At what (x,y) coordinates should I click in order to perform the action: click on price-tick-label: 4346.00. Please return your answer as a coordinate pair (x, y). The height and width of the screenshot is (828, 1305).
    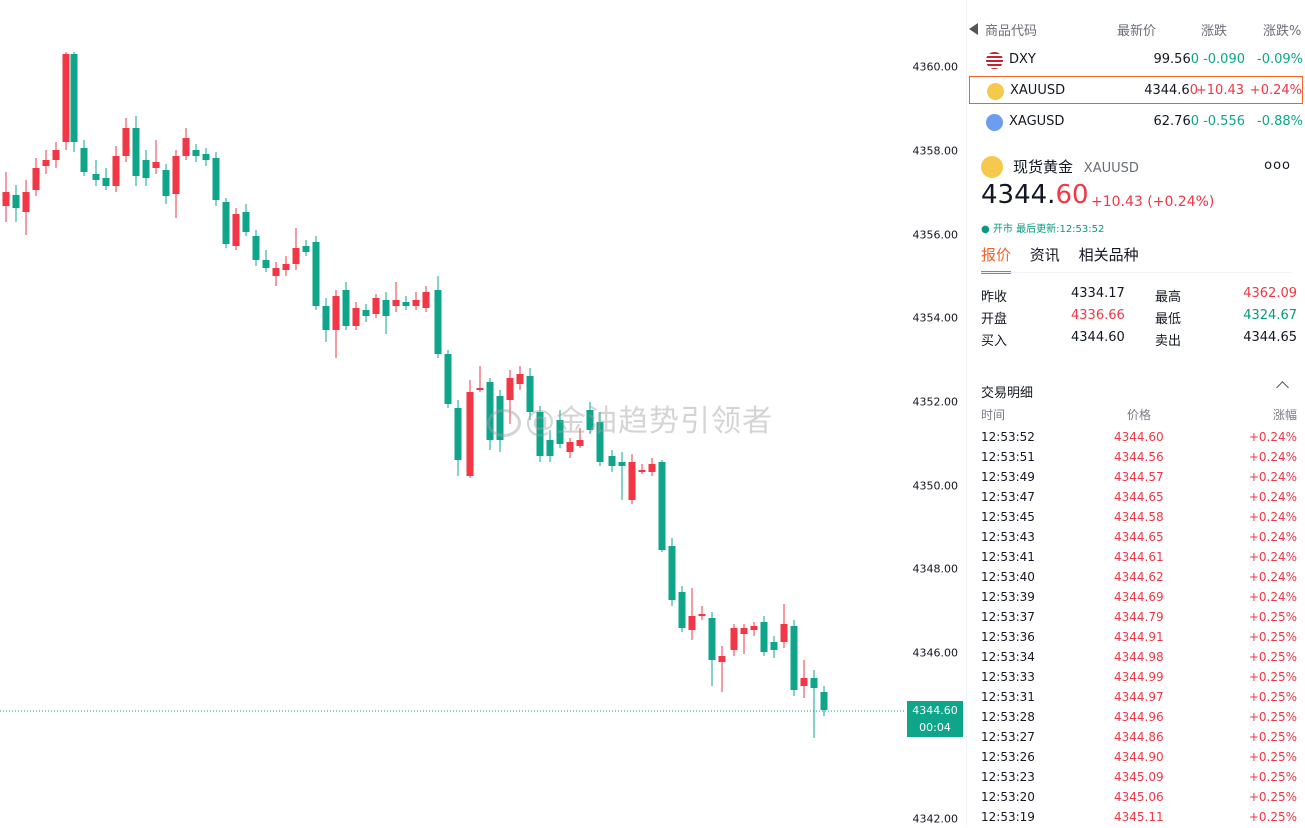
    Looking at the image, I should click on (935, 653).